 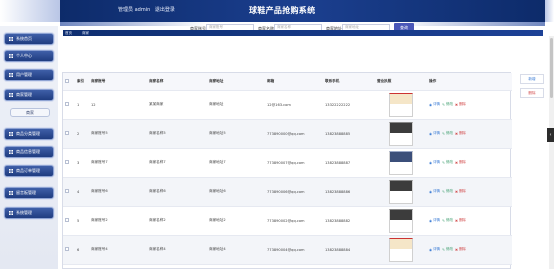 I want to click on cell-name: 某某商家, so click(x=177, y=105).